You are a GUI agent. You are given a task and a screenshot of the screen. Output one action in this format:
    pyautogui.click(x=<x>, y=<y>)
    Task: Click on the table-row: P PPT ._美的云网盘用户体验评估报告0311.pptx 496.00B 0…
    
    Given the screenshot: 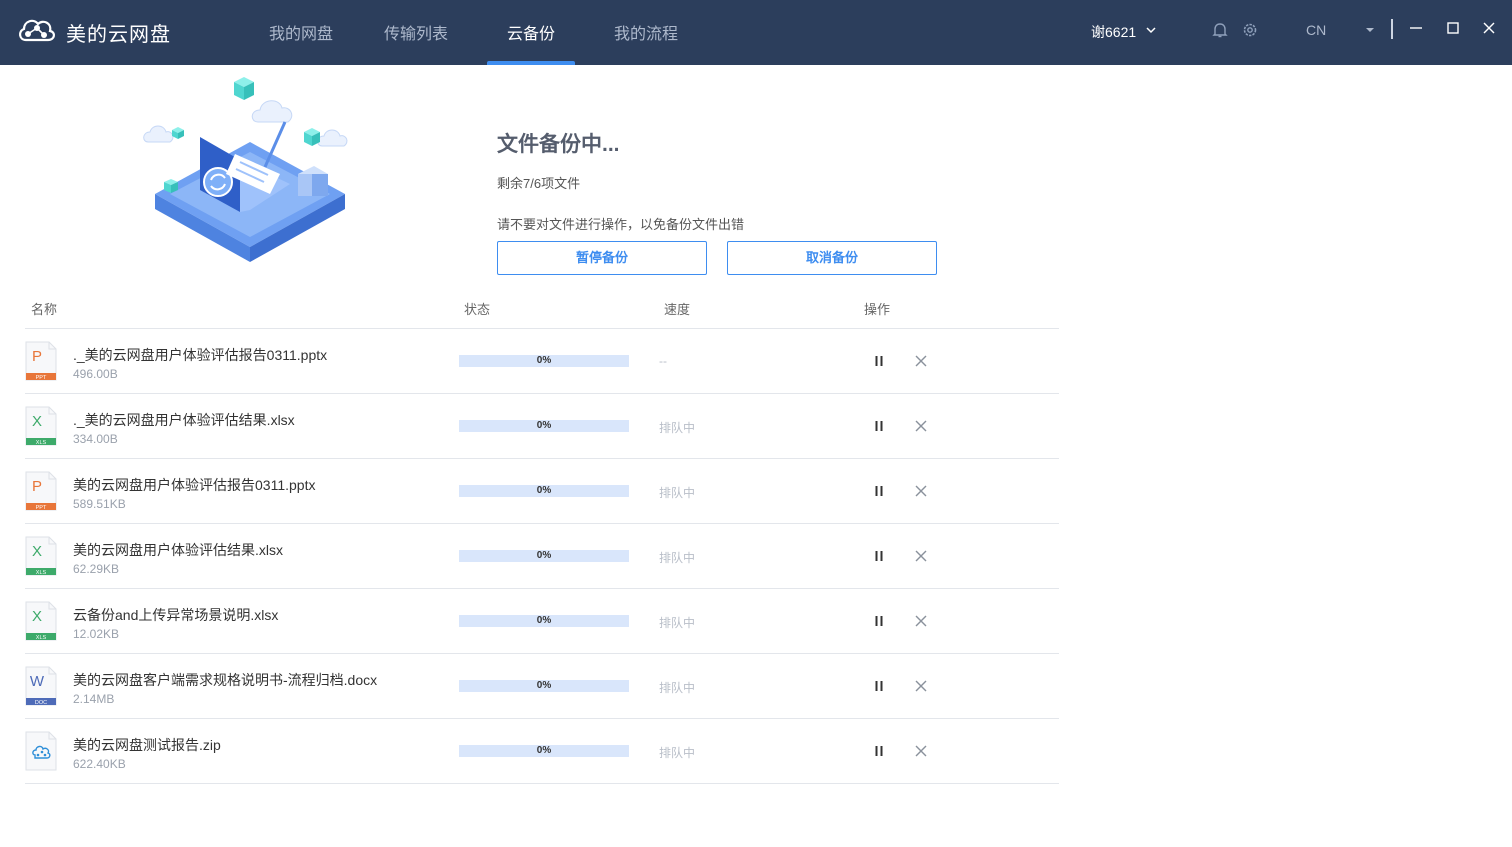 What is the action you would take?
    pyautogui.click(x=542, y=361)
    